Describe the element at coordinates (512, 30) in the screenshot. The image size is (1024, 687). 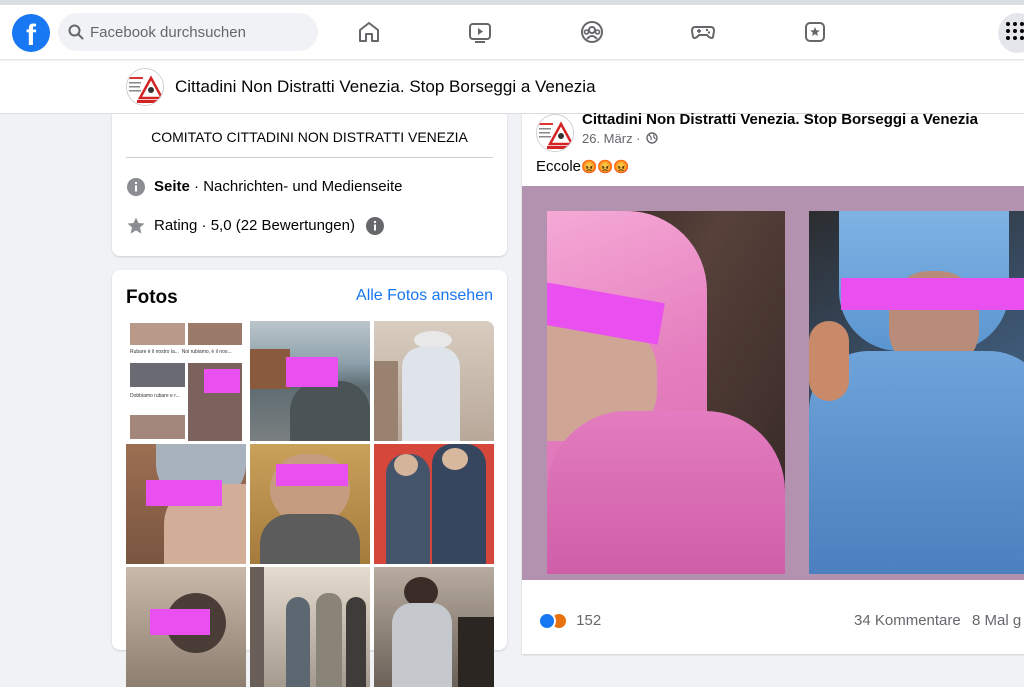
I see `top-navigation-bar: f` at that location.